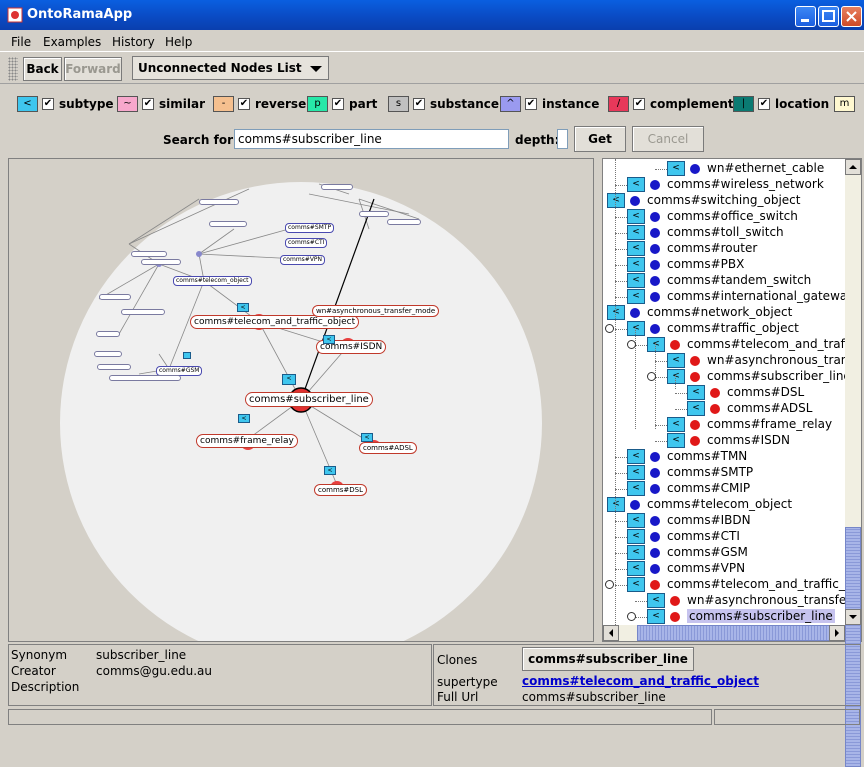  Describe the element at coordinates (853, 617) in the screenshot. I see `scroll-down-button` at that location.